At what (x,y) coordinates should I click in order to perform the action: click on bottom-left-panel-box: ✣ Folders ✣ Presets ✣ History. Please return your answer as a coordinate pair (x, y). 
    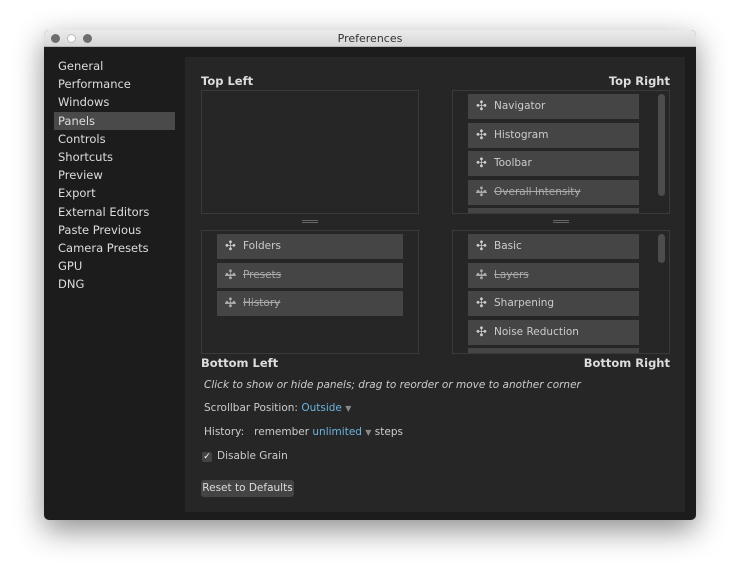
    Looking at the image, I should click on (310, 292).